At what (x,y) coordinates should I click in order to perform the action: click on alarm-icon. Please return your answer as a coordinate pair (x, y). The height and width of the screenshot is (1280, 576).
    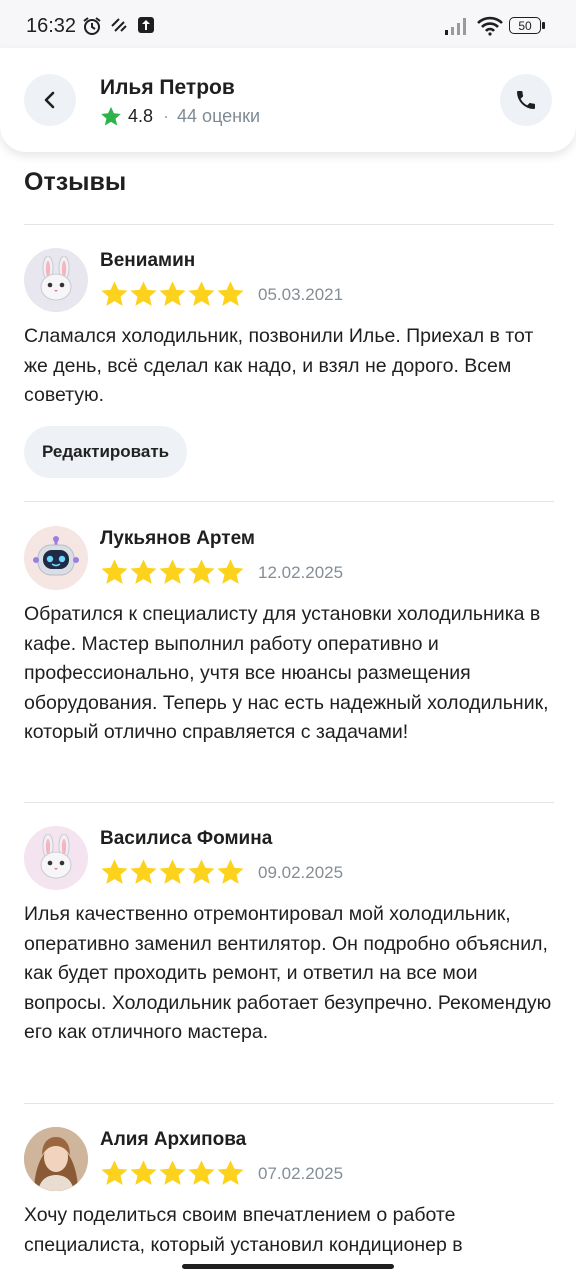
    Looking at the image, I should click on (92, 26).